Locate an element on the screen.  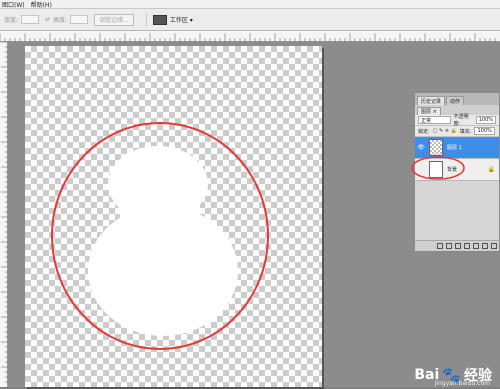
tab-layers: 图层 × is located at coordinates (429, 111).